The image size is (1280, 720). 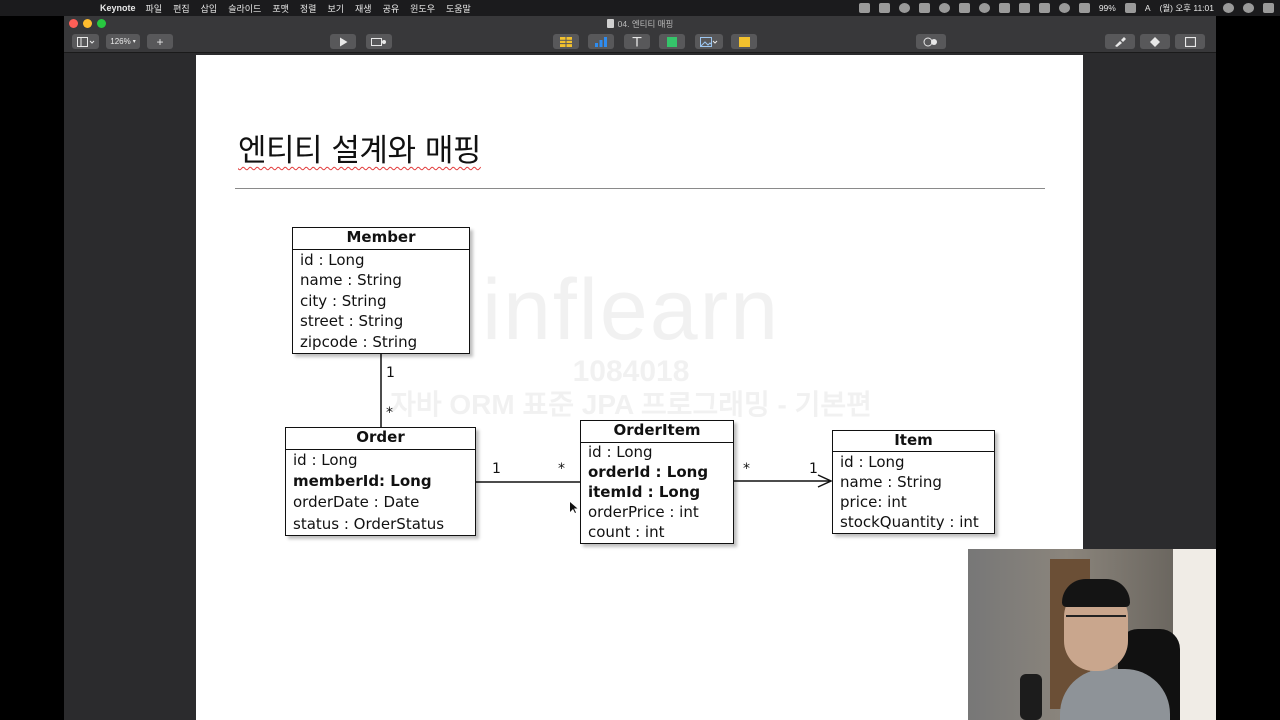 What do you see at coordinates (209, 8) in the screenshot?
I see `menu-insert: 삽입` at bounding box center [209, 8].